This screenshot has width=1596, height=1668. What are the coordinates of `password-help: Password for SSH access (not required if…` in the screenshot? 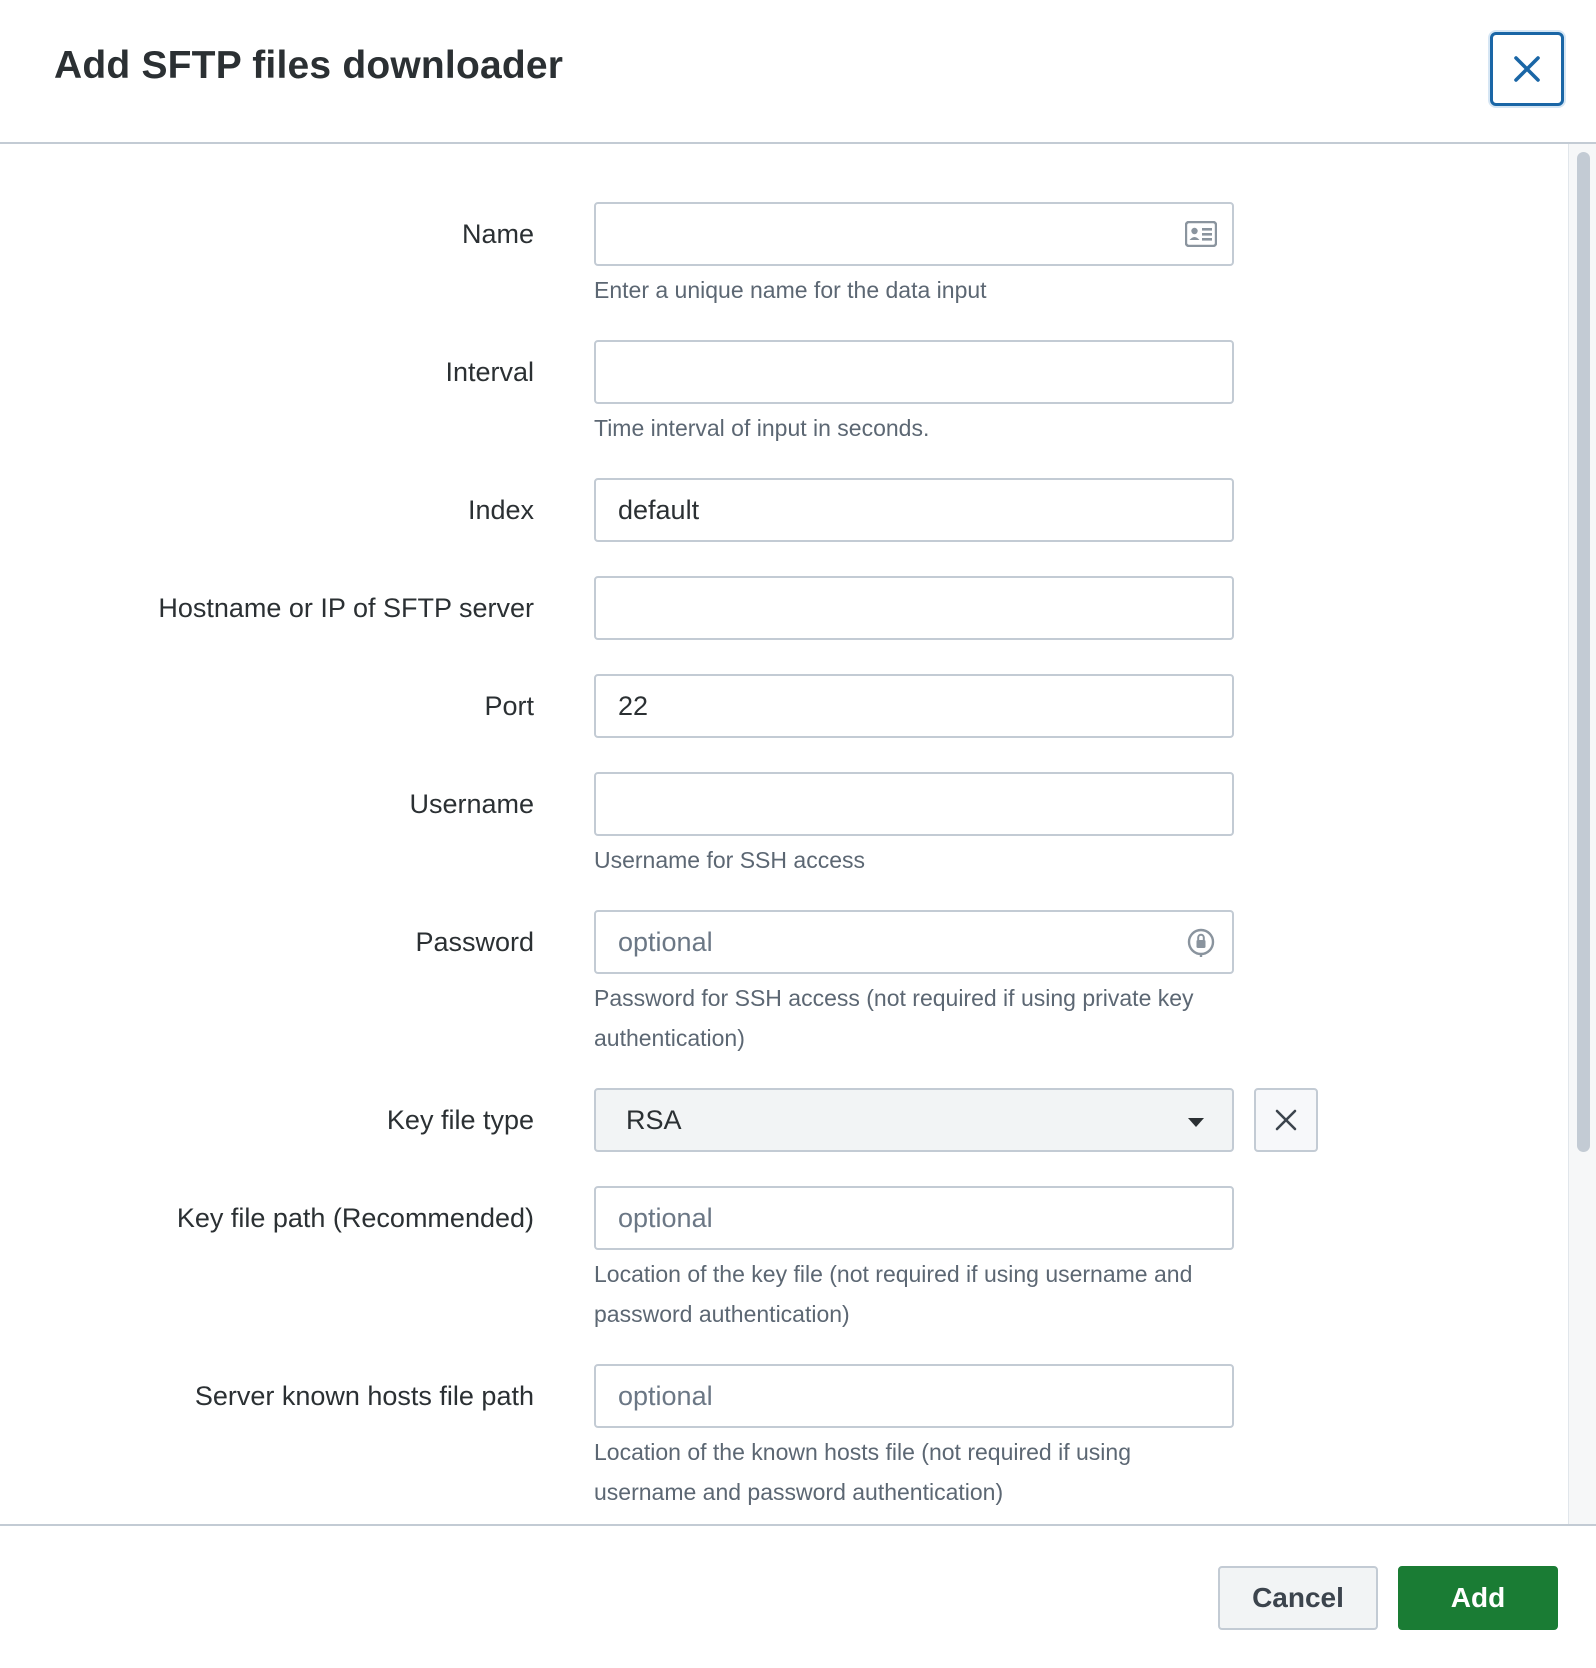 It's located at (914, 1018).